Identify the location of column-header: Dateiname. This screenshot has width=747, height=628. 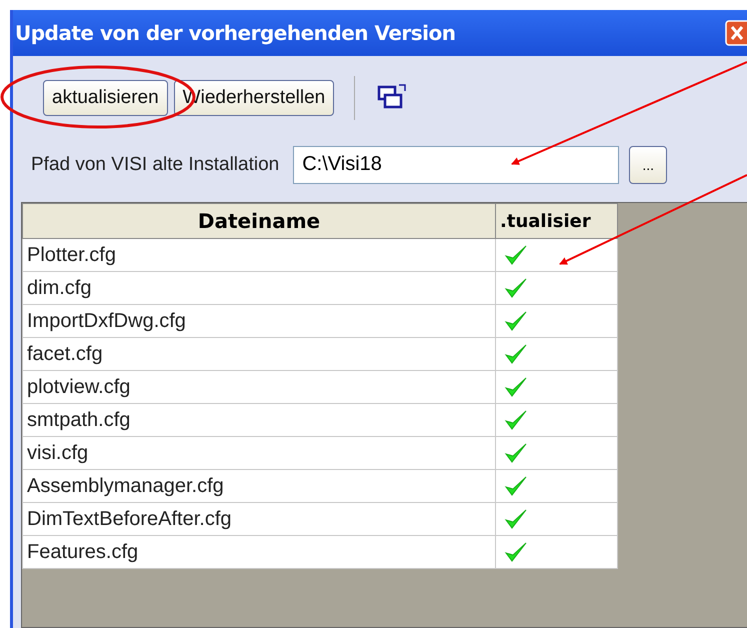
(259, 221).